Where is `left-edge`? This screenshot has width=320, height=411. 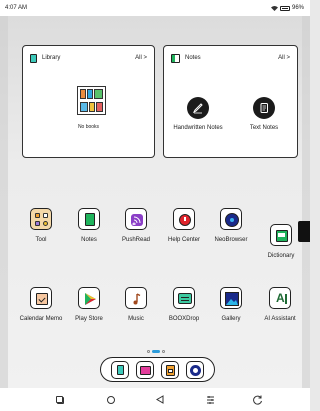
left-edge is located at coordinates (4, 202).